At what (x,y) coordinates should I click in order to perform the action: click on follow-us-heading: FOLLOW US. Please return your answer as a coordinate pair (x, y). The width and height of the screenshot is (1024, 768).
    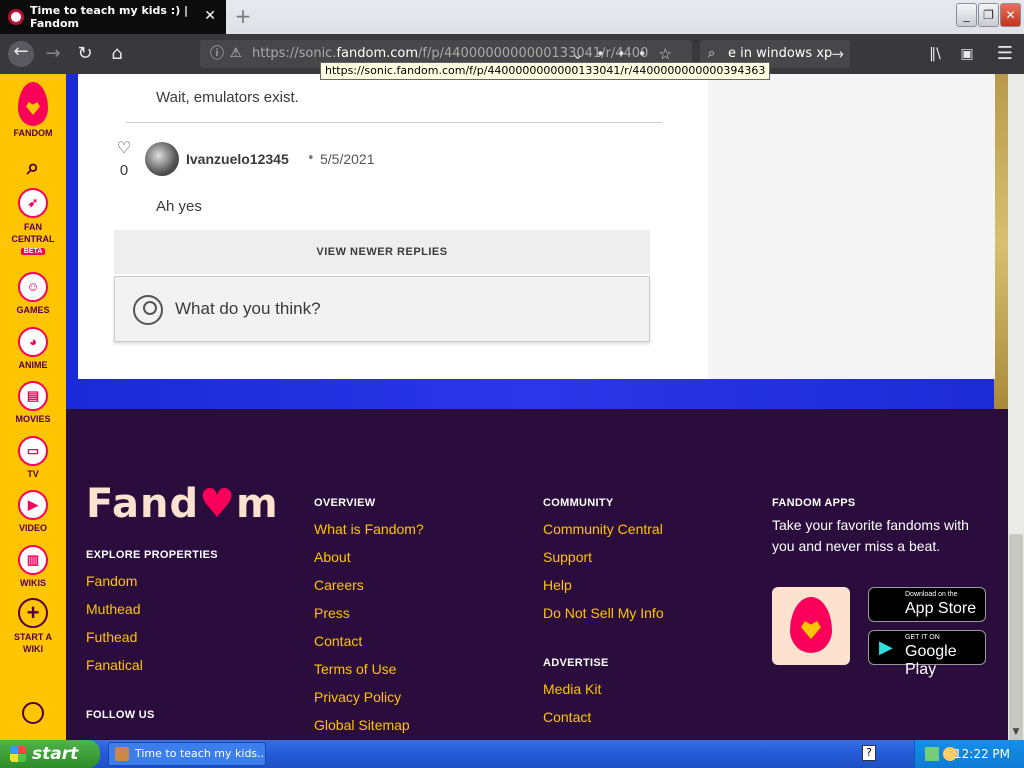
    Looking at the image, I should click on (120, 715).